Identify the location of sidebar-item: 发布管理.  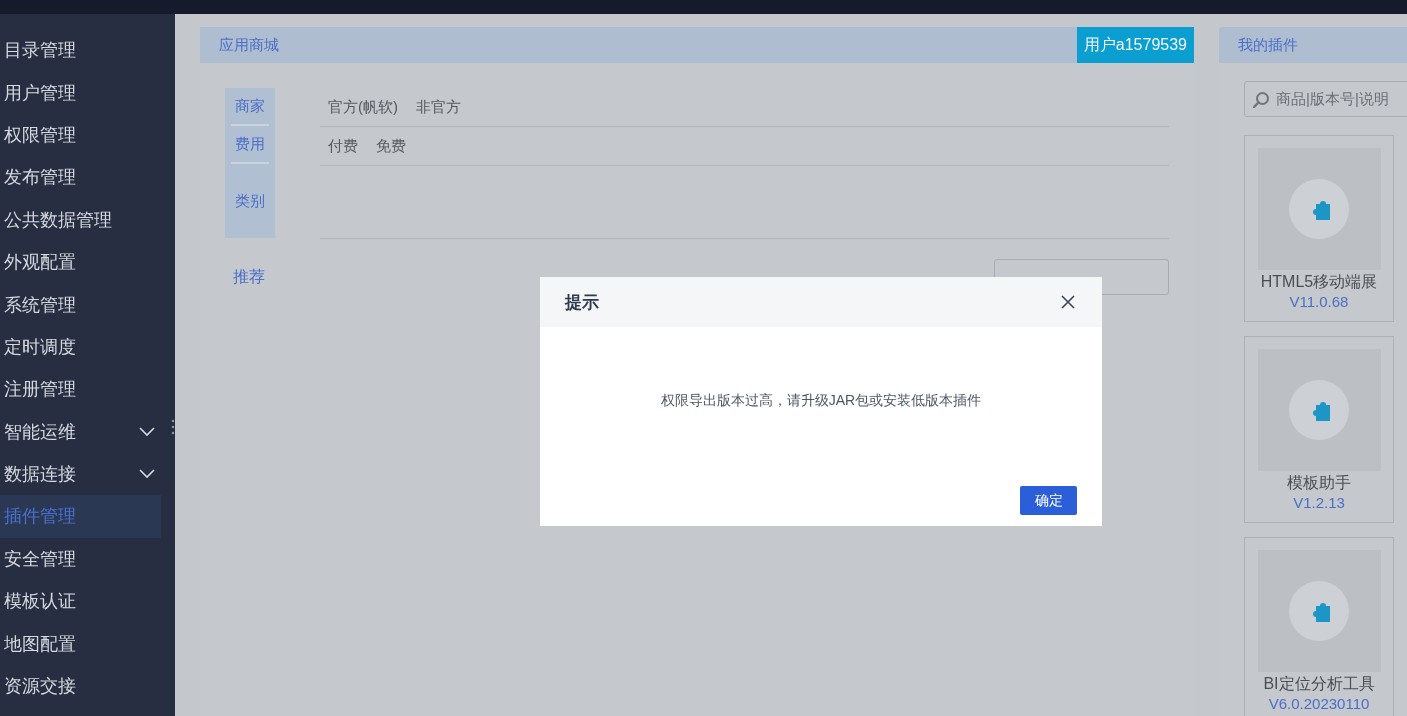
(80, 177).